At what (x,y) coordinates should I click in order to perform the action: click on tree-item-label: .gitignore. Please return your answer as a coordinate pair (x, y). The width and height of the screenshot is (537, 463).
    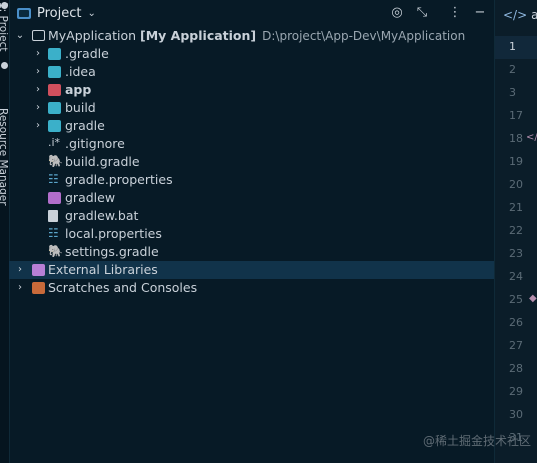
    Looking at the image, I should click on (95, 144).